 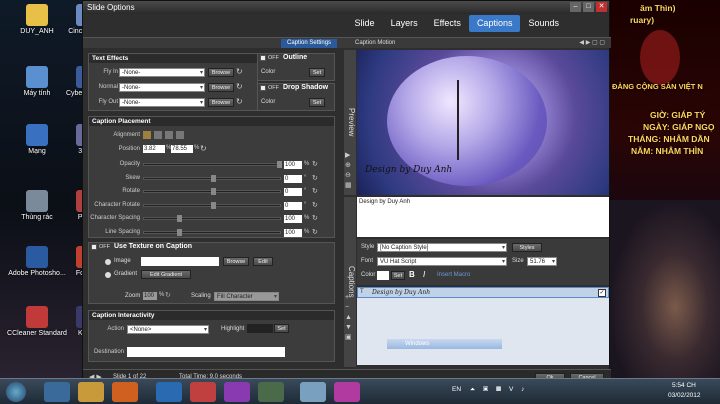 What do you see at coordinates (348, 318) in the screenshot?
I see `caption-list-tools-icon: + − ▲ ▼ ▣` at bounding box center [348, 318].